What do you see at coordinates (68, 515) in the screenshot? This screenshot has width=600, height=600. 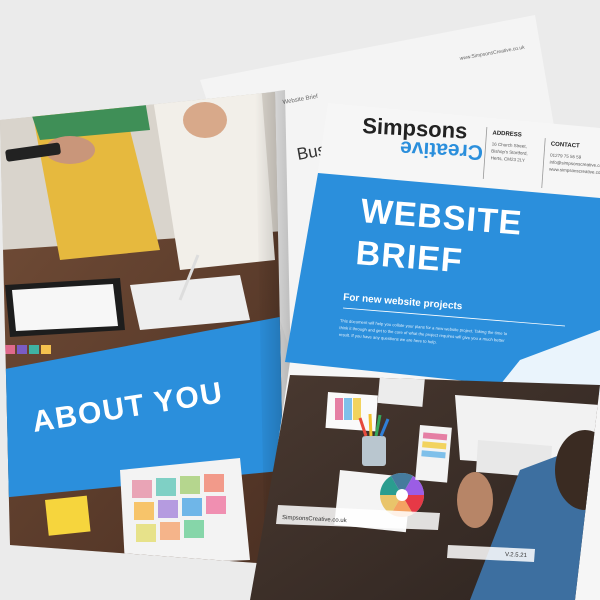 I see `photo-sticky-note` at bounding box center [68, 515].